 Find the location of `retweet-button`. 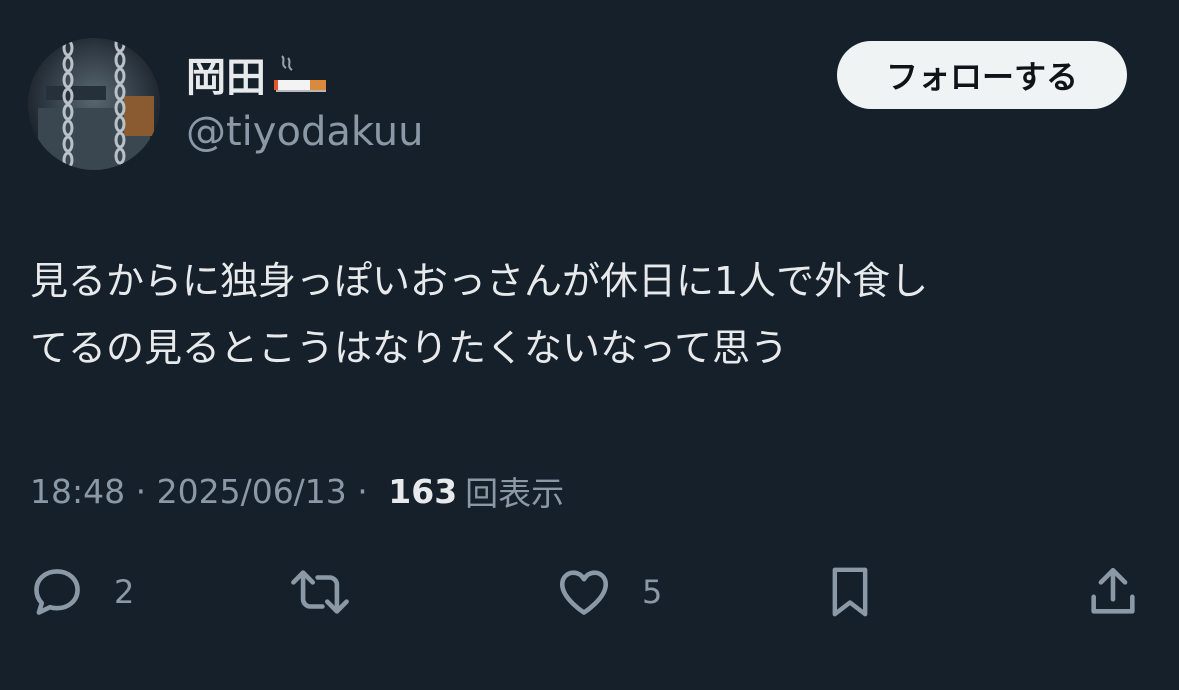

retweet-button is located at coordinates (320, 592).